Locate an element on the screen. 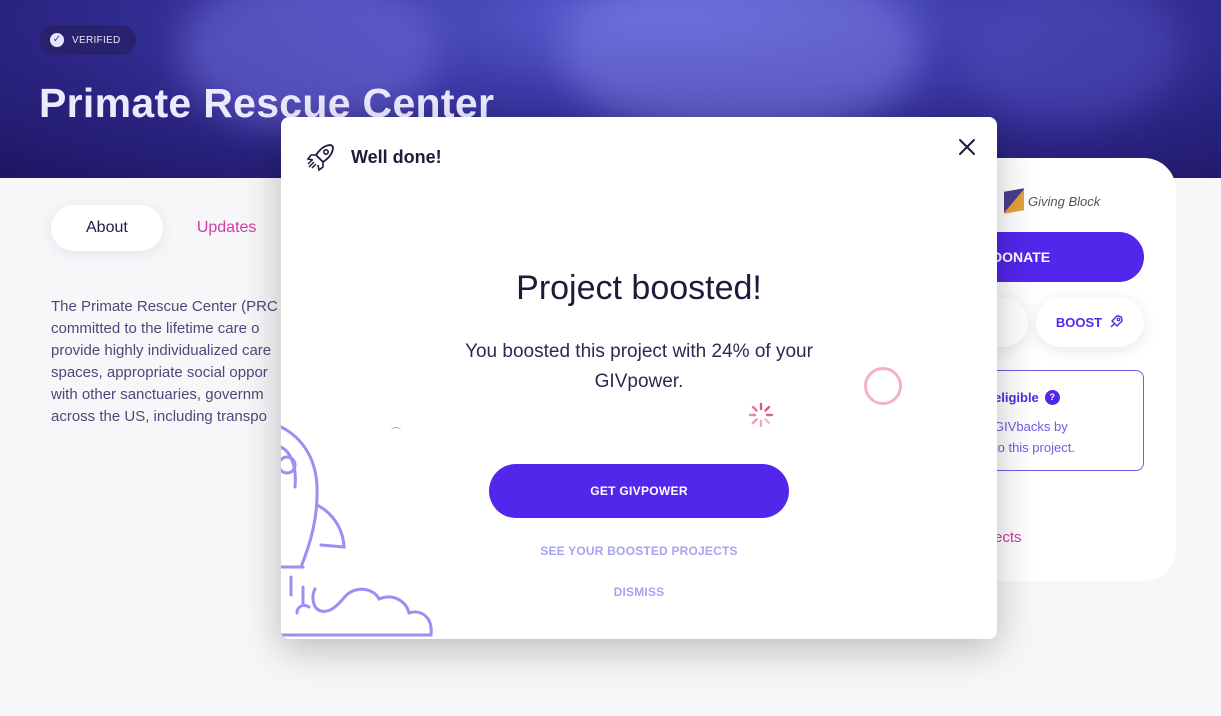 This screenshot has height=716, width=1221. tab-about: About is located at coordinates (107, 228).